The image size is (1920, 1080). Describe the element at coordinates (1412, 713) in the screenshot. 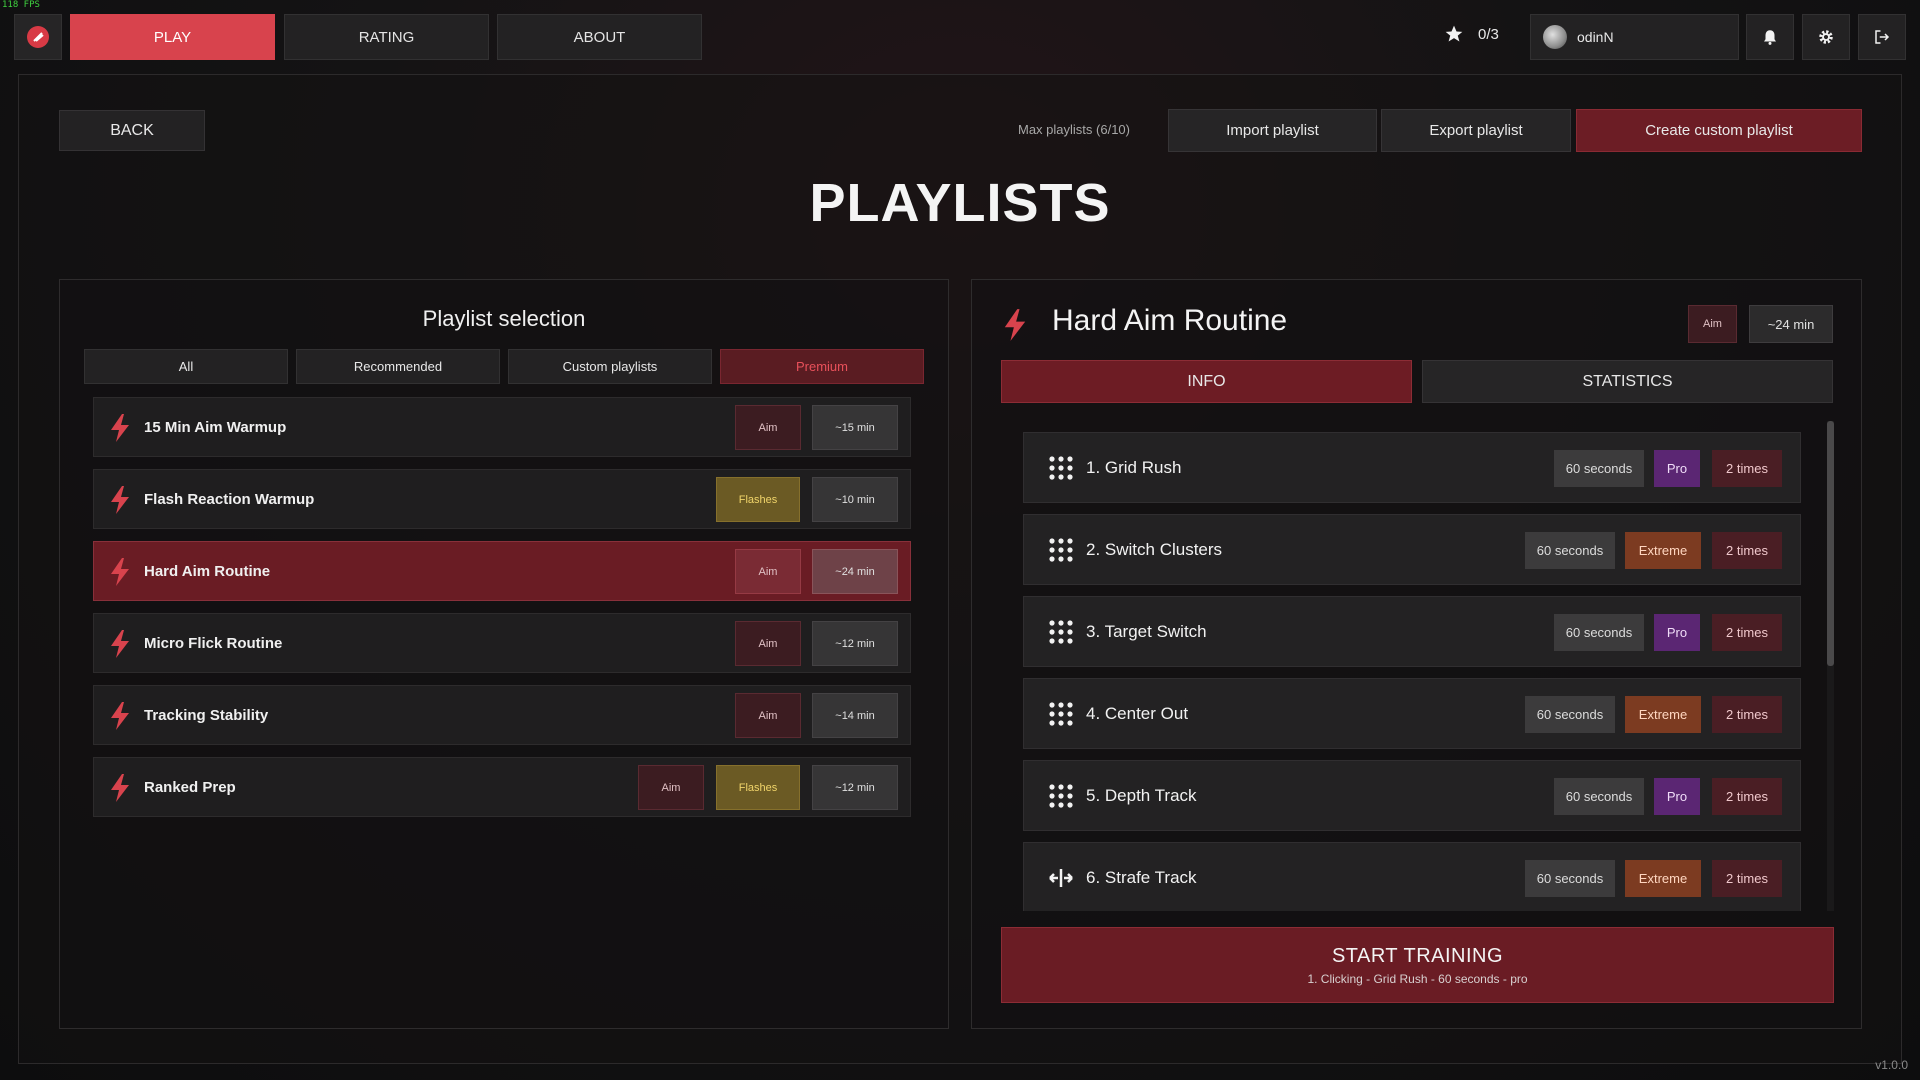

I see `task-row: 4. Center Out 60 seconds Extreme 2 times` at that location.